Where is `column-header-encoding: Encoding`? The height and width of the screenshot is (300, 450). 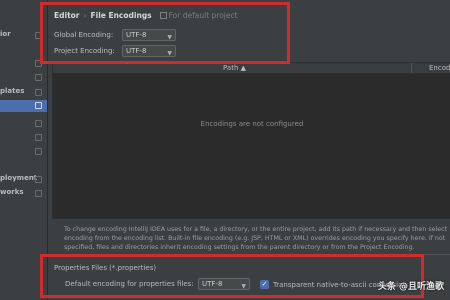 column-header-encoding: Encoding is located at coordinates (439, 68).